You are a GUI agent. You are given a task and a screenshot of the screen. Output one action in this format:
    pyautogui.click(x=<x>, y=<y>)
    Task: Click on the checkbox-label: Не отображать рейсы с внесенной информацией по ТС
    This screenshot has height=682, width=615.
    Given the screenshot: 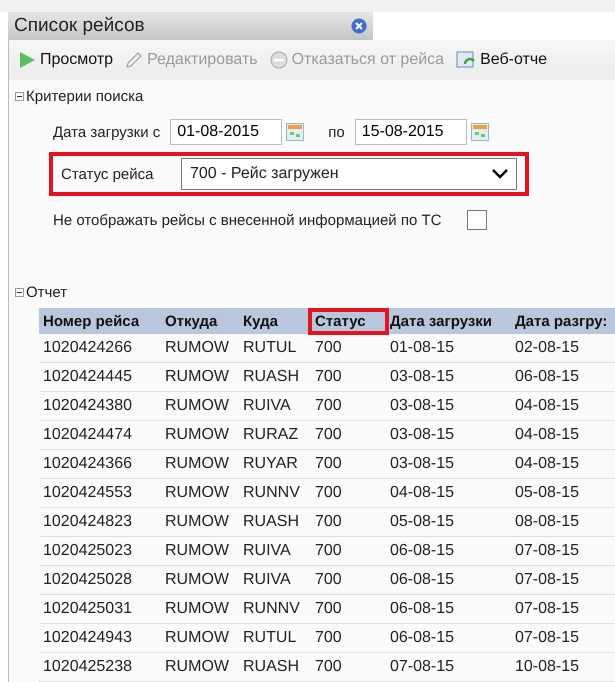 What is the action you would take?
    pyautogui.click(x=247, y=220)
    